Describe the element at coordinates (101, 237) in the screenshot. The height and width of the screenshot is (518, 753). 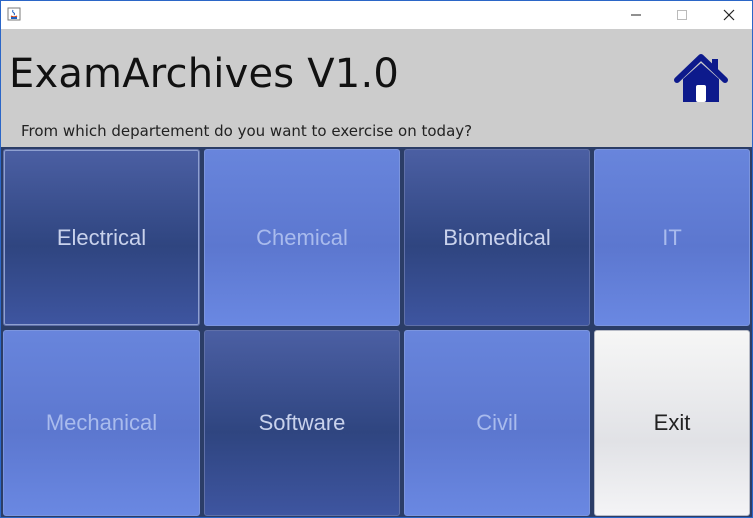
I see `electrical-button: Electrical` at that location.